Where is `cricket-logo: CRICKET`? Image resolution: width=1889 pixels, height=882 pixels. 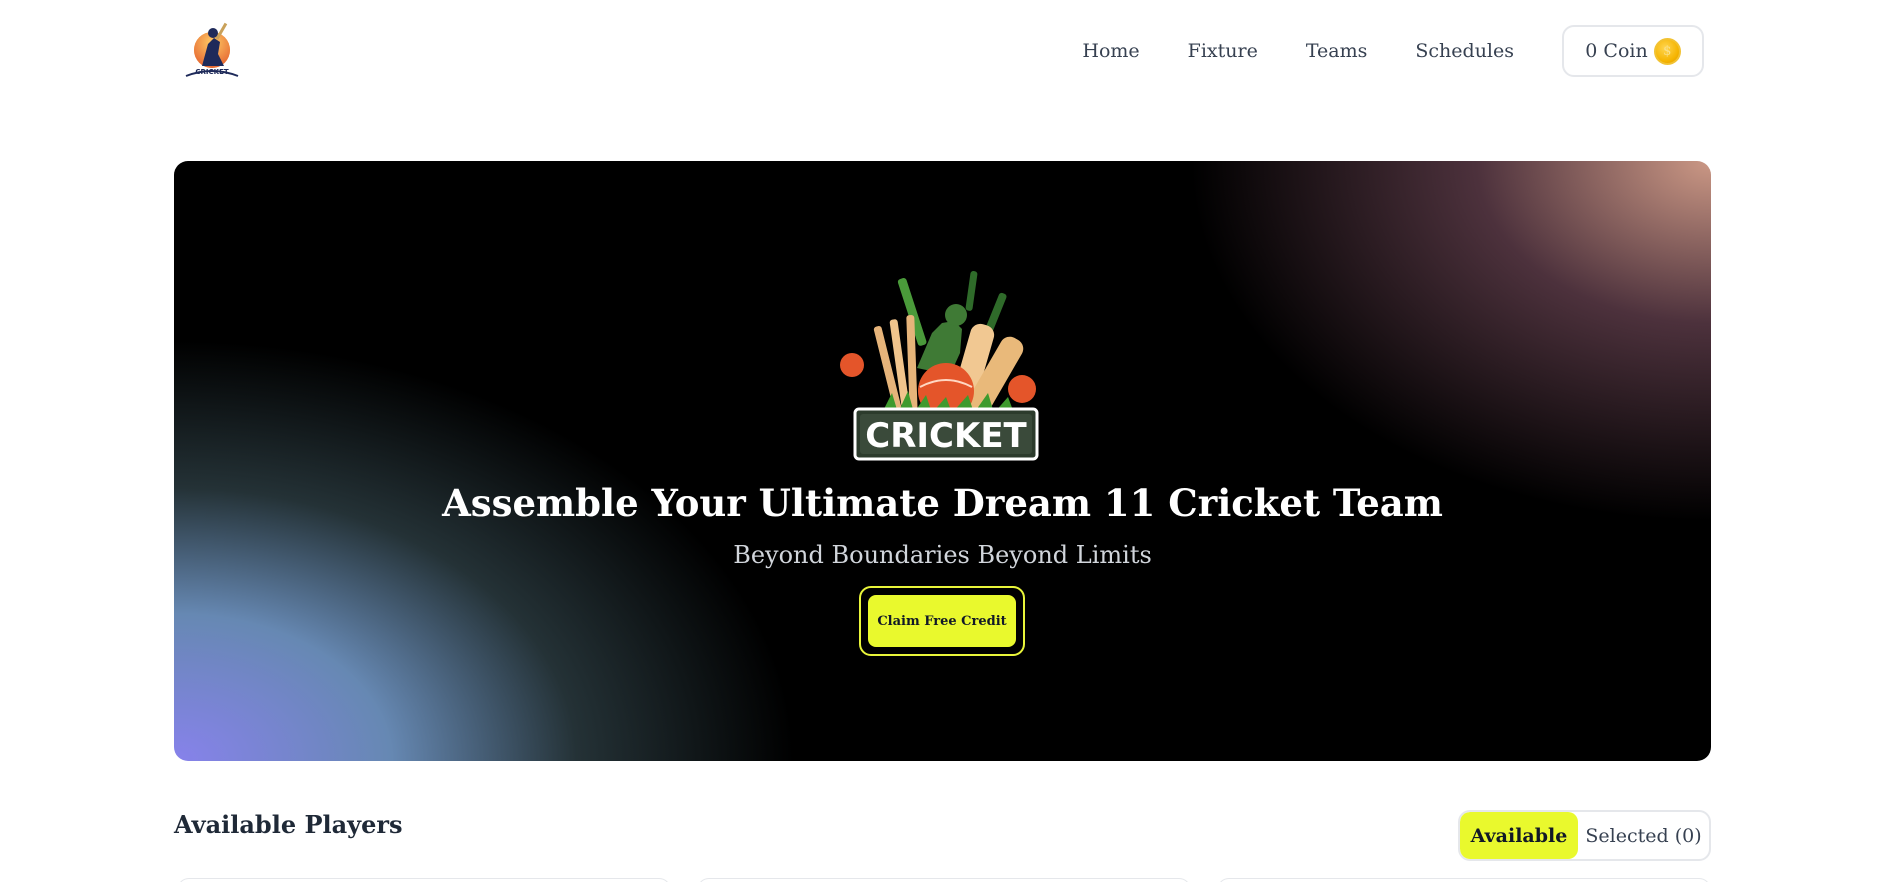
cricket-logo: CRICKET is located at coordinates (212, 51).